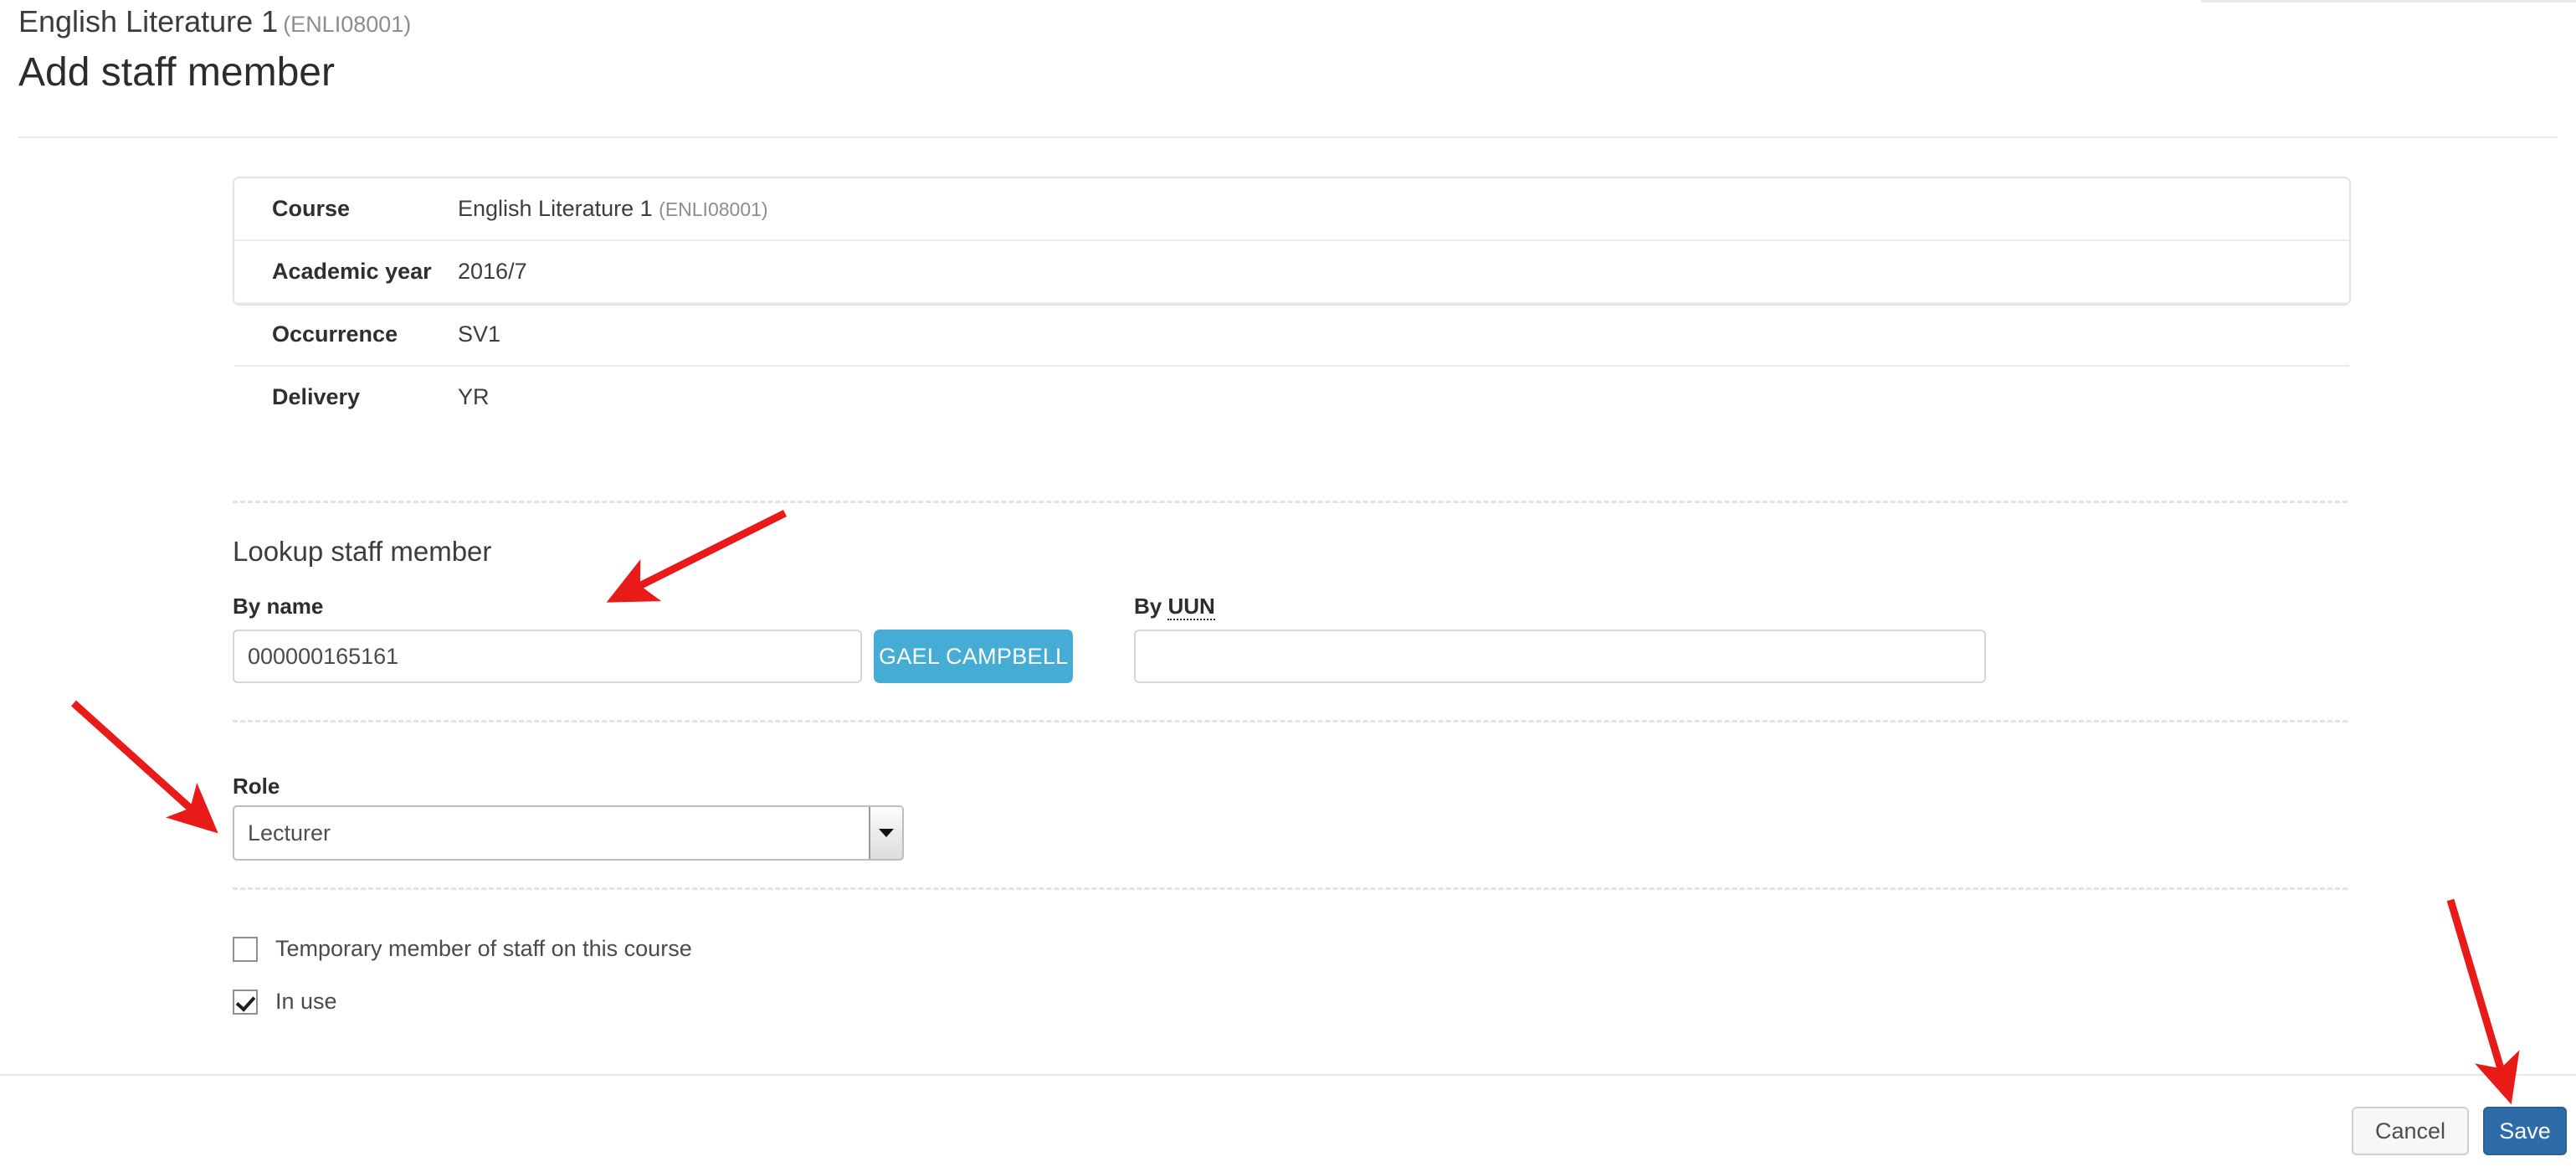 The width and height of the screenshot is (2576, 1172). I want to click on role-label: Role, so click(256, 787).